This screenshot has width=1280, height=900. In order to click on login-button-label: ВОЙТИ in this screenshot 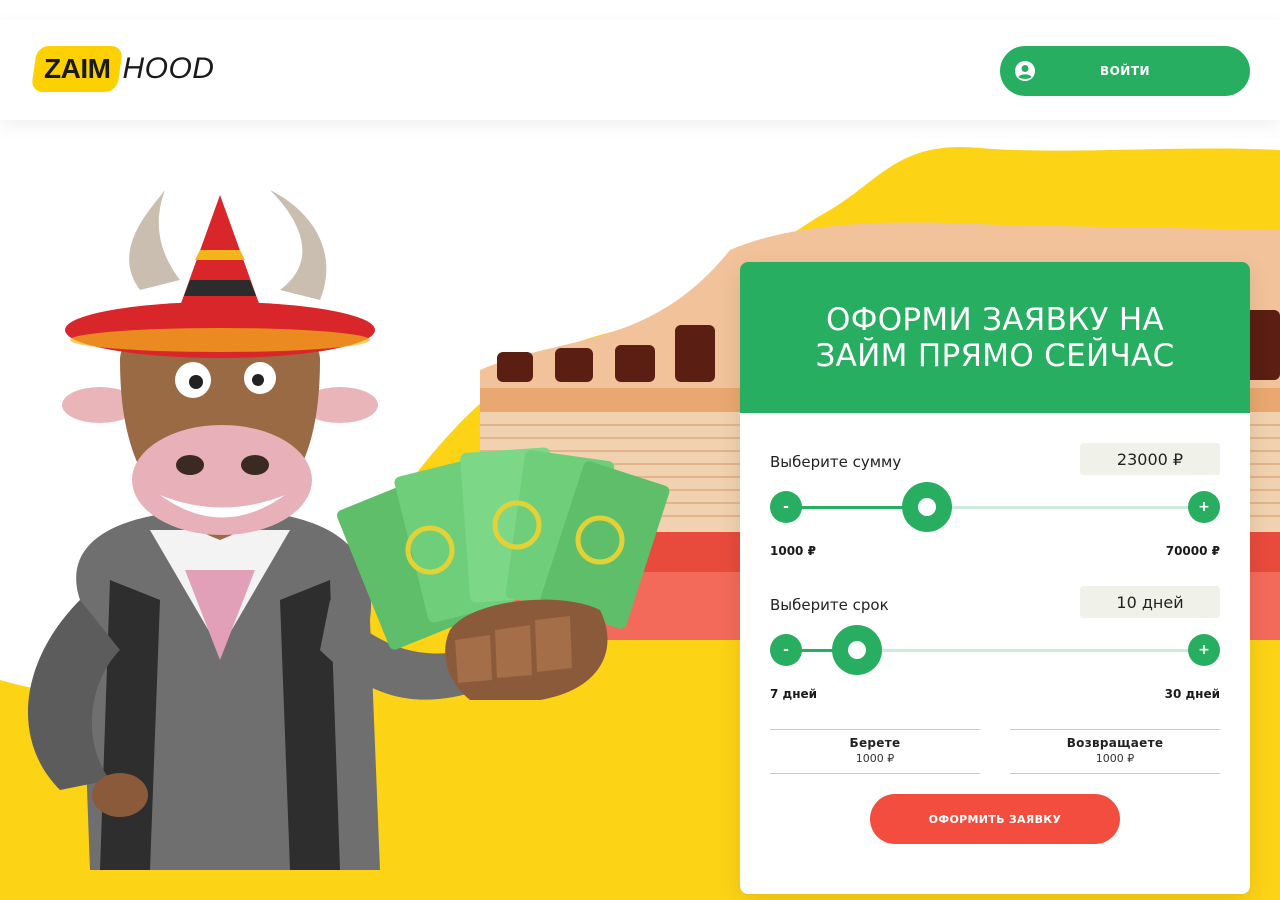, I will do `click(1125, 71)`.